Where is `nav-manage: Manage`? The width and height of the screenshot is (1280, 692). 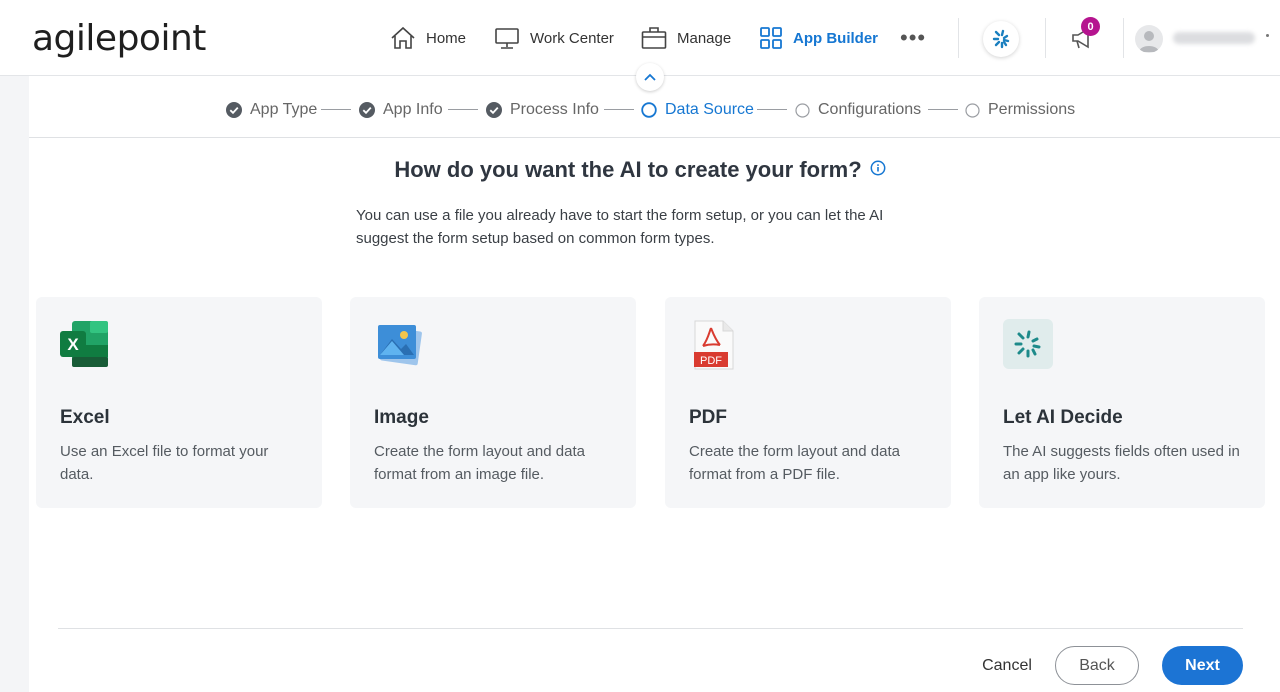 nav-manage: Manage is located at coordinates (686, 38).